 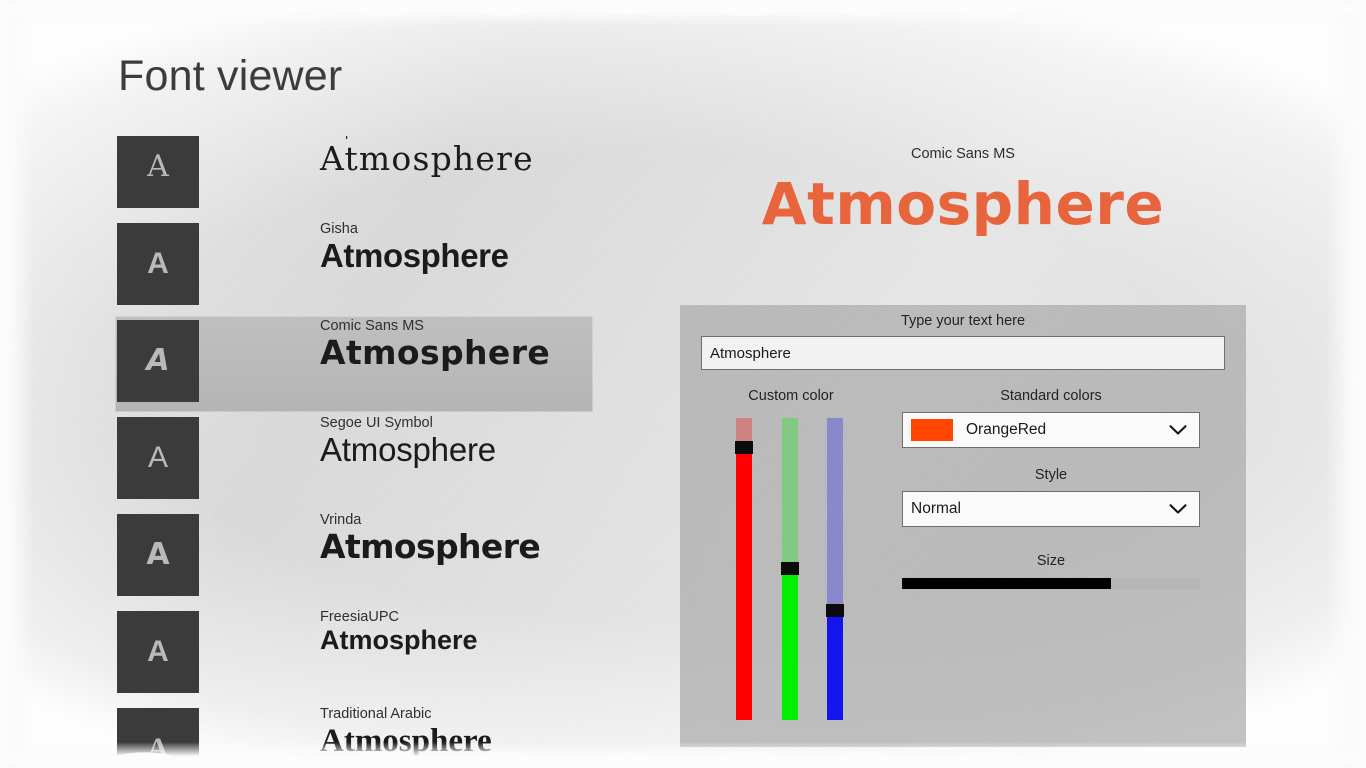 I want to click on rgb-sliders, so click(x=791, y=569).